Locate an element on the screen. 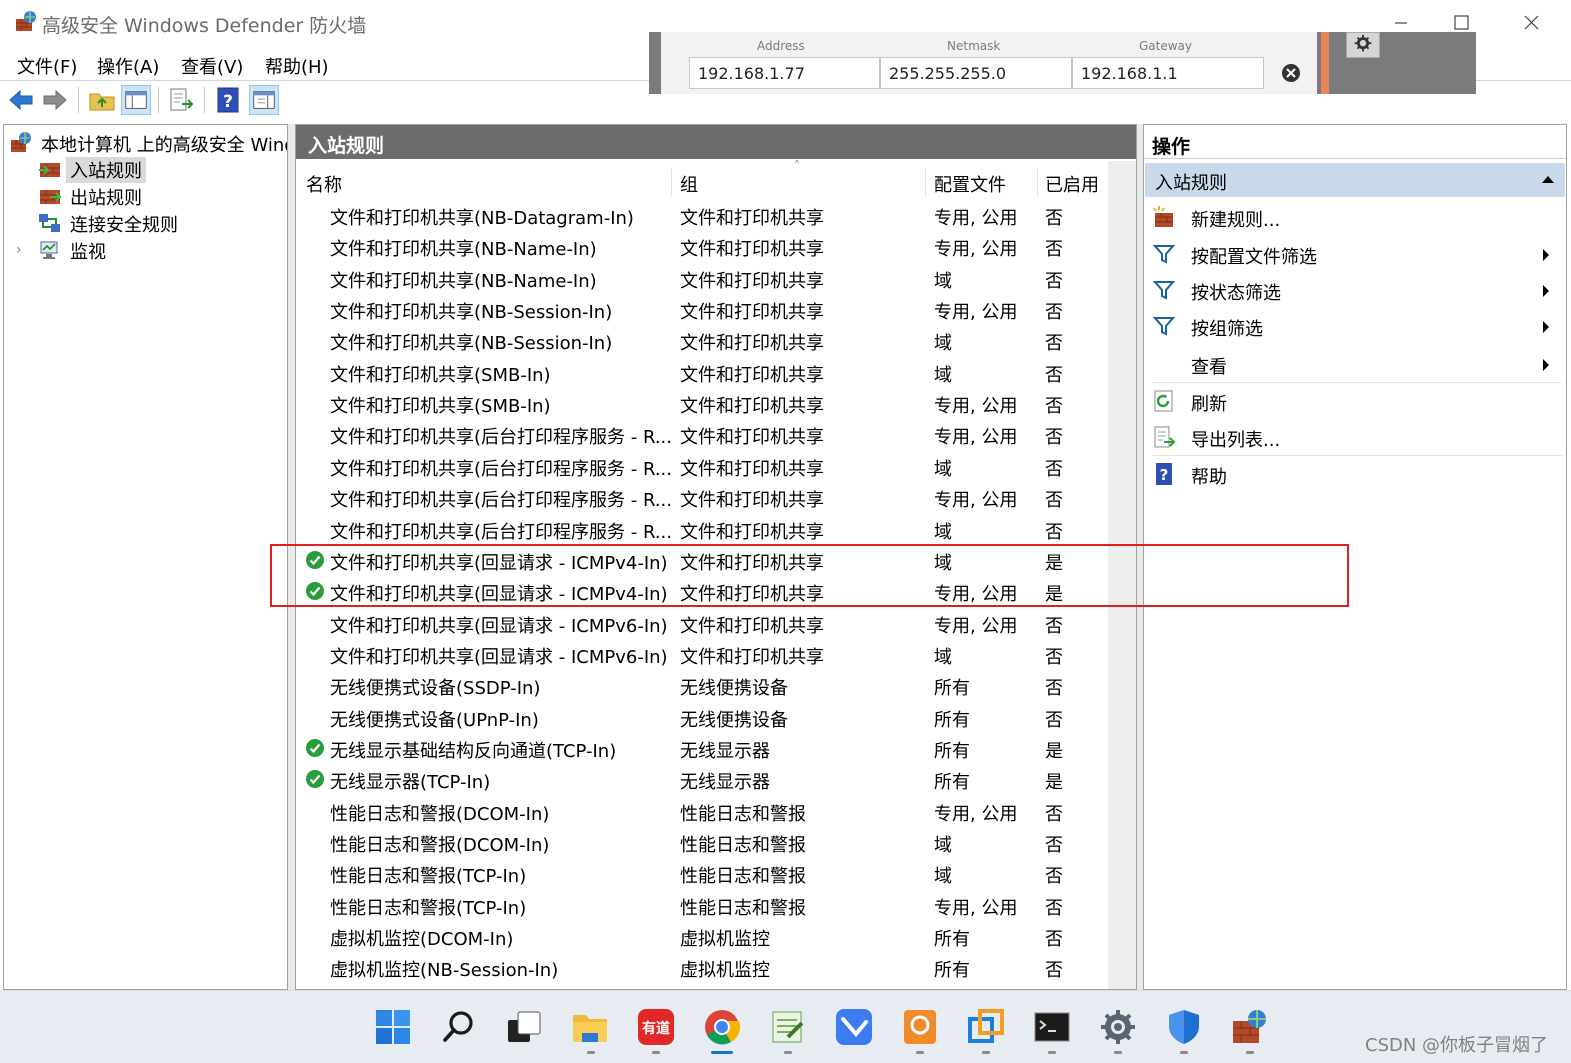  rule-name: 文件和打印机共享(NB-Session-In) is located at coordinates (471, 344).